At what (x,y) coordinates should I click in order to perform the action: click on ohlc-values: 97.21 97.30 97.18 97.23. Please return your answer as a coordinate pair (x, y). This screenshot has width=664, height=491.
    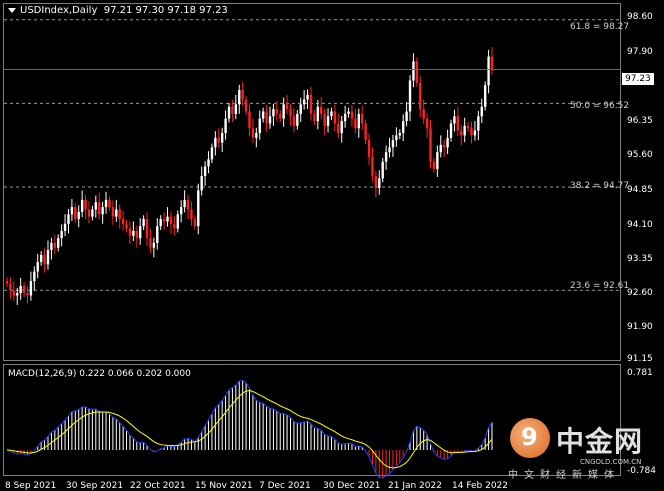
    Looking at the image, I should click on (165, 10).